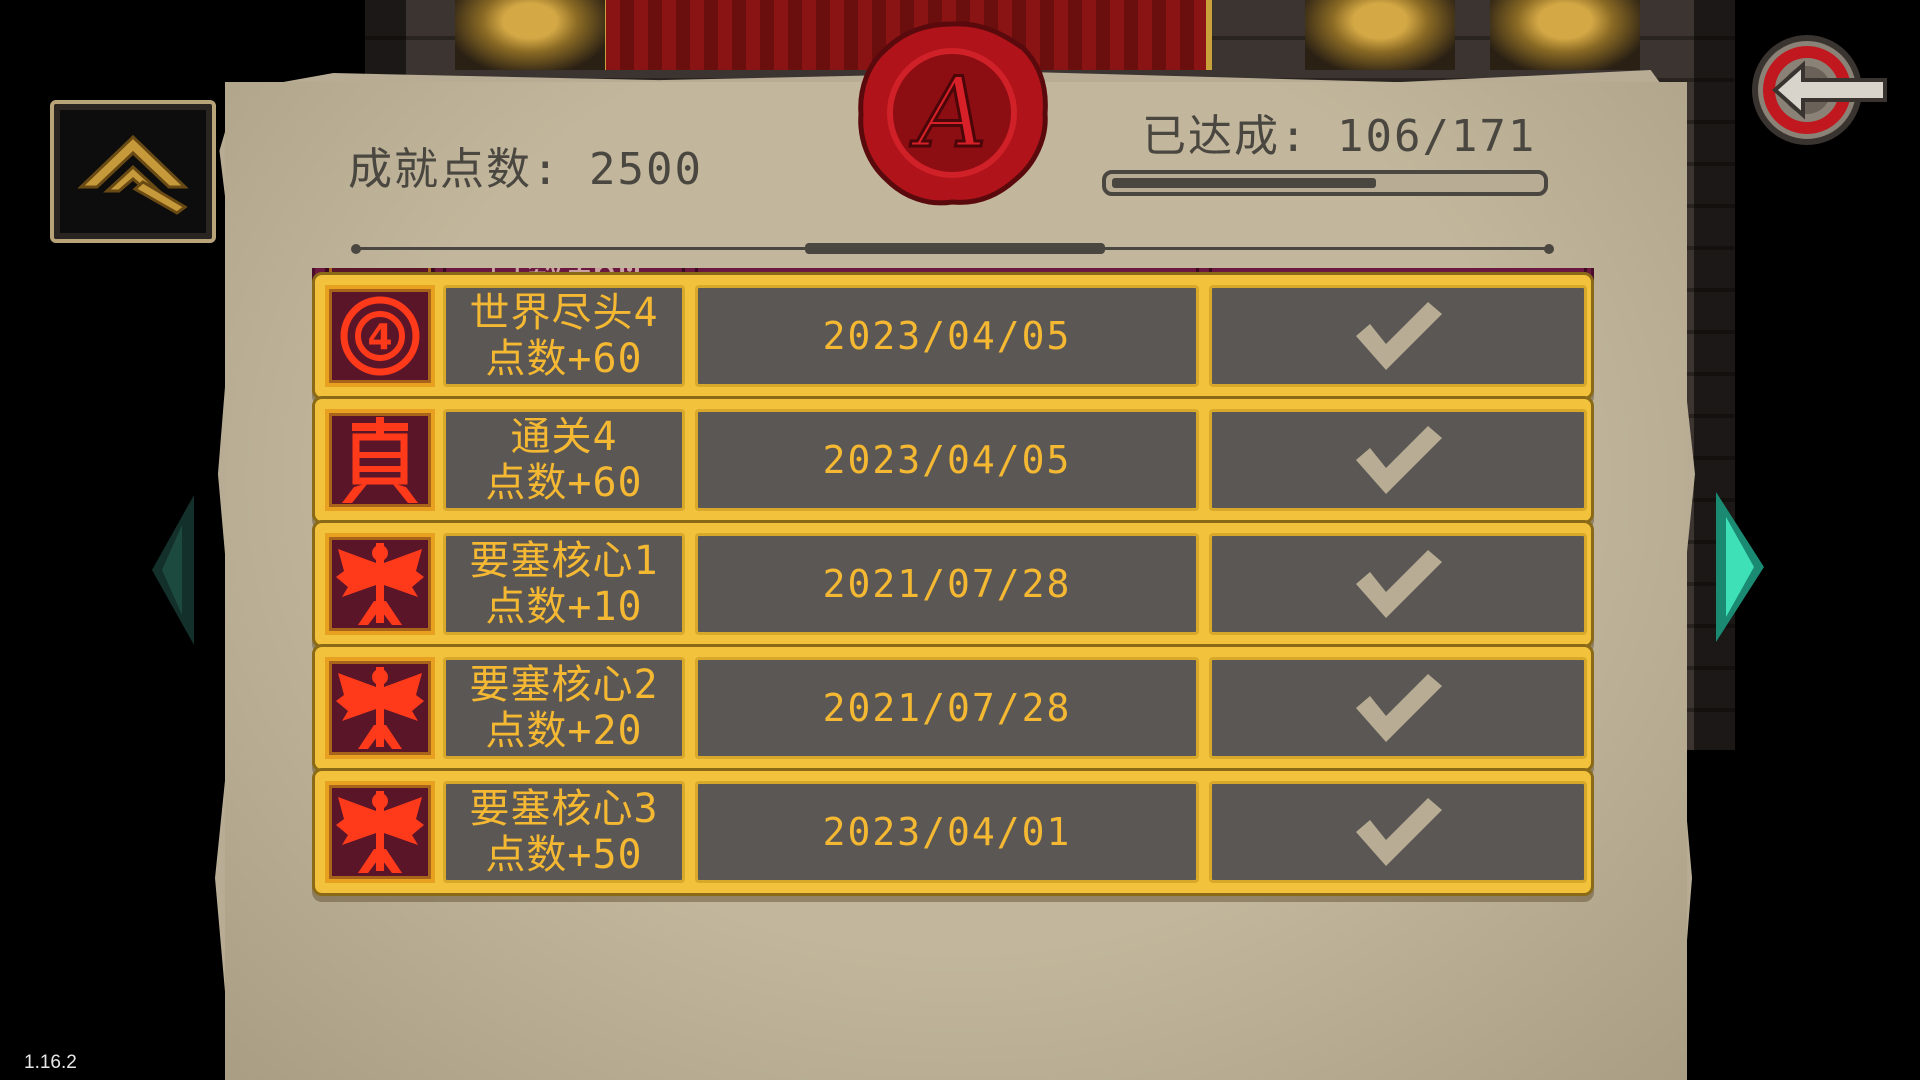 Image resolution: width=1920 pixels, height=1080 pixels. I want to click on wax-seal-emblem: A, so click(952, 113).